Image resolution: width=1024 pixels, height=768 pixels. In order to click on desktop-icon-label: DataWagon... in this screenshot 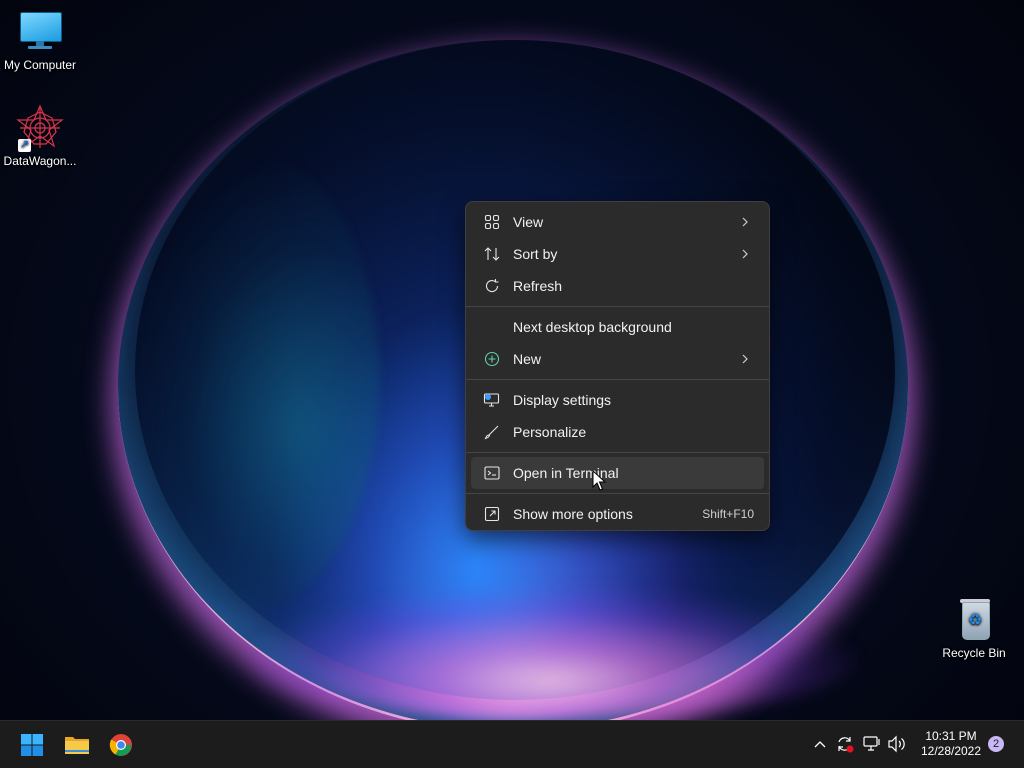, I will do `click(40, 161)`.